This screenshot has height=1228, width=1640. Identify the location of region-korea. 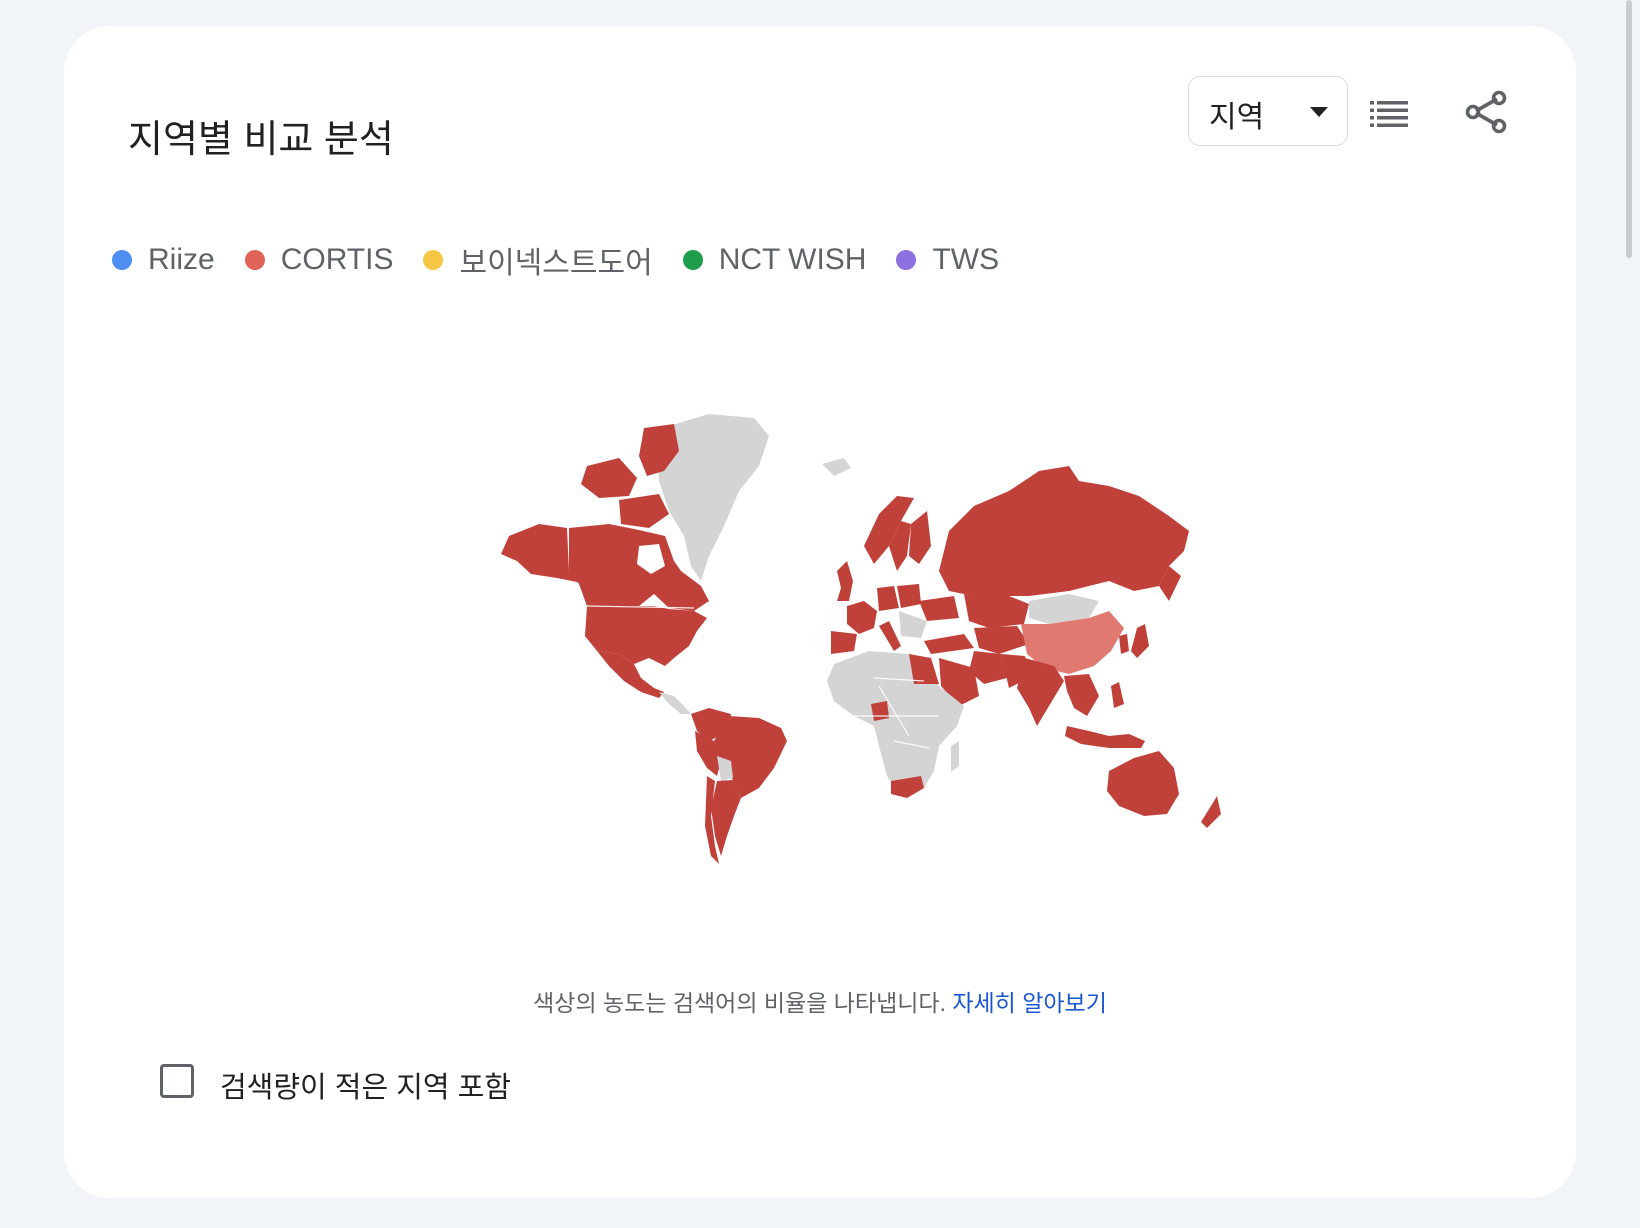
(1124, 644).